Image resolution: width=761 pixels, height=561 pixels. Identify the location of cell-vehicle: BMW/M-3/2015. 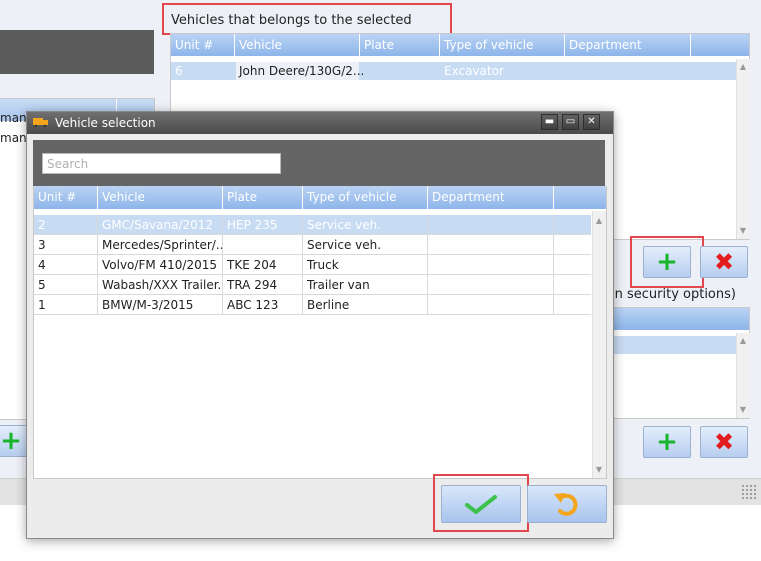
(160, 305).